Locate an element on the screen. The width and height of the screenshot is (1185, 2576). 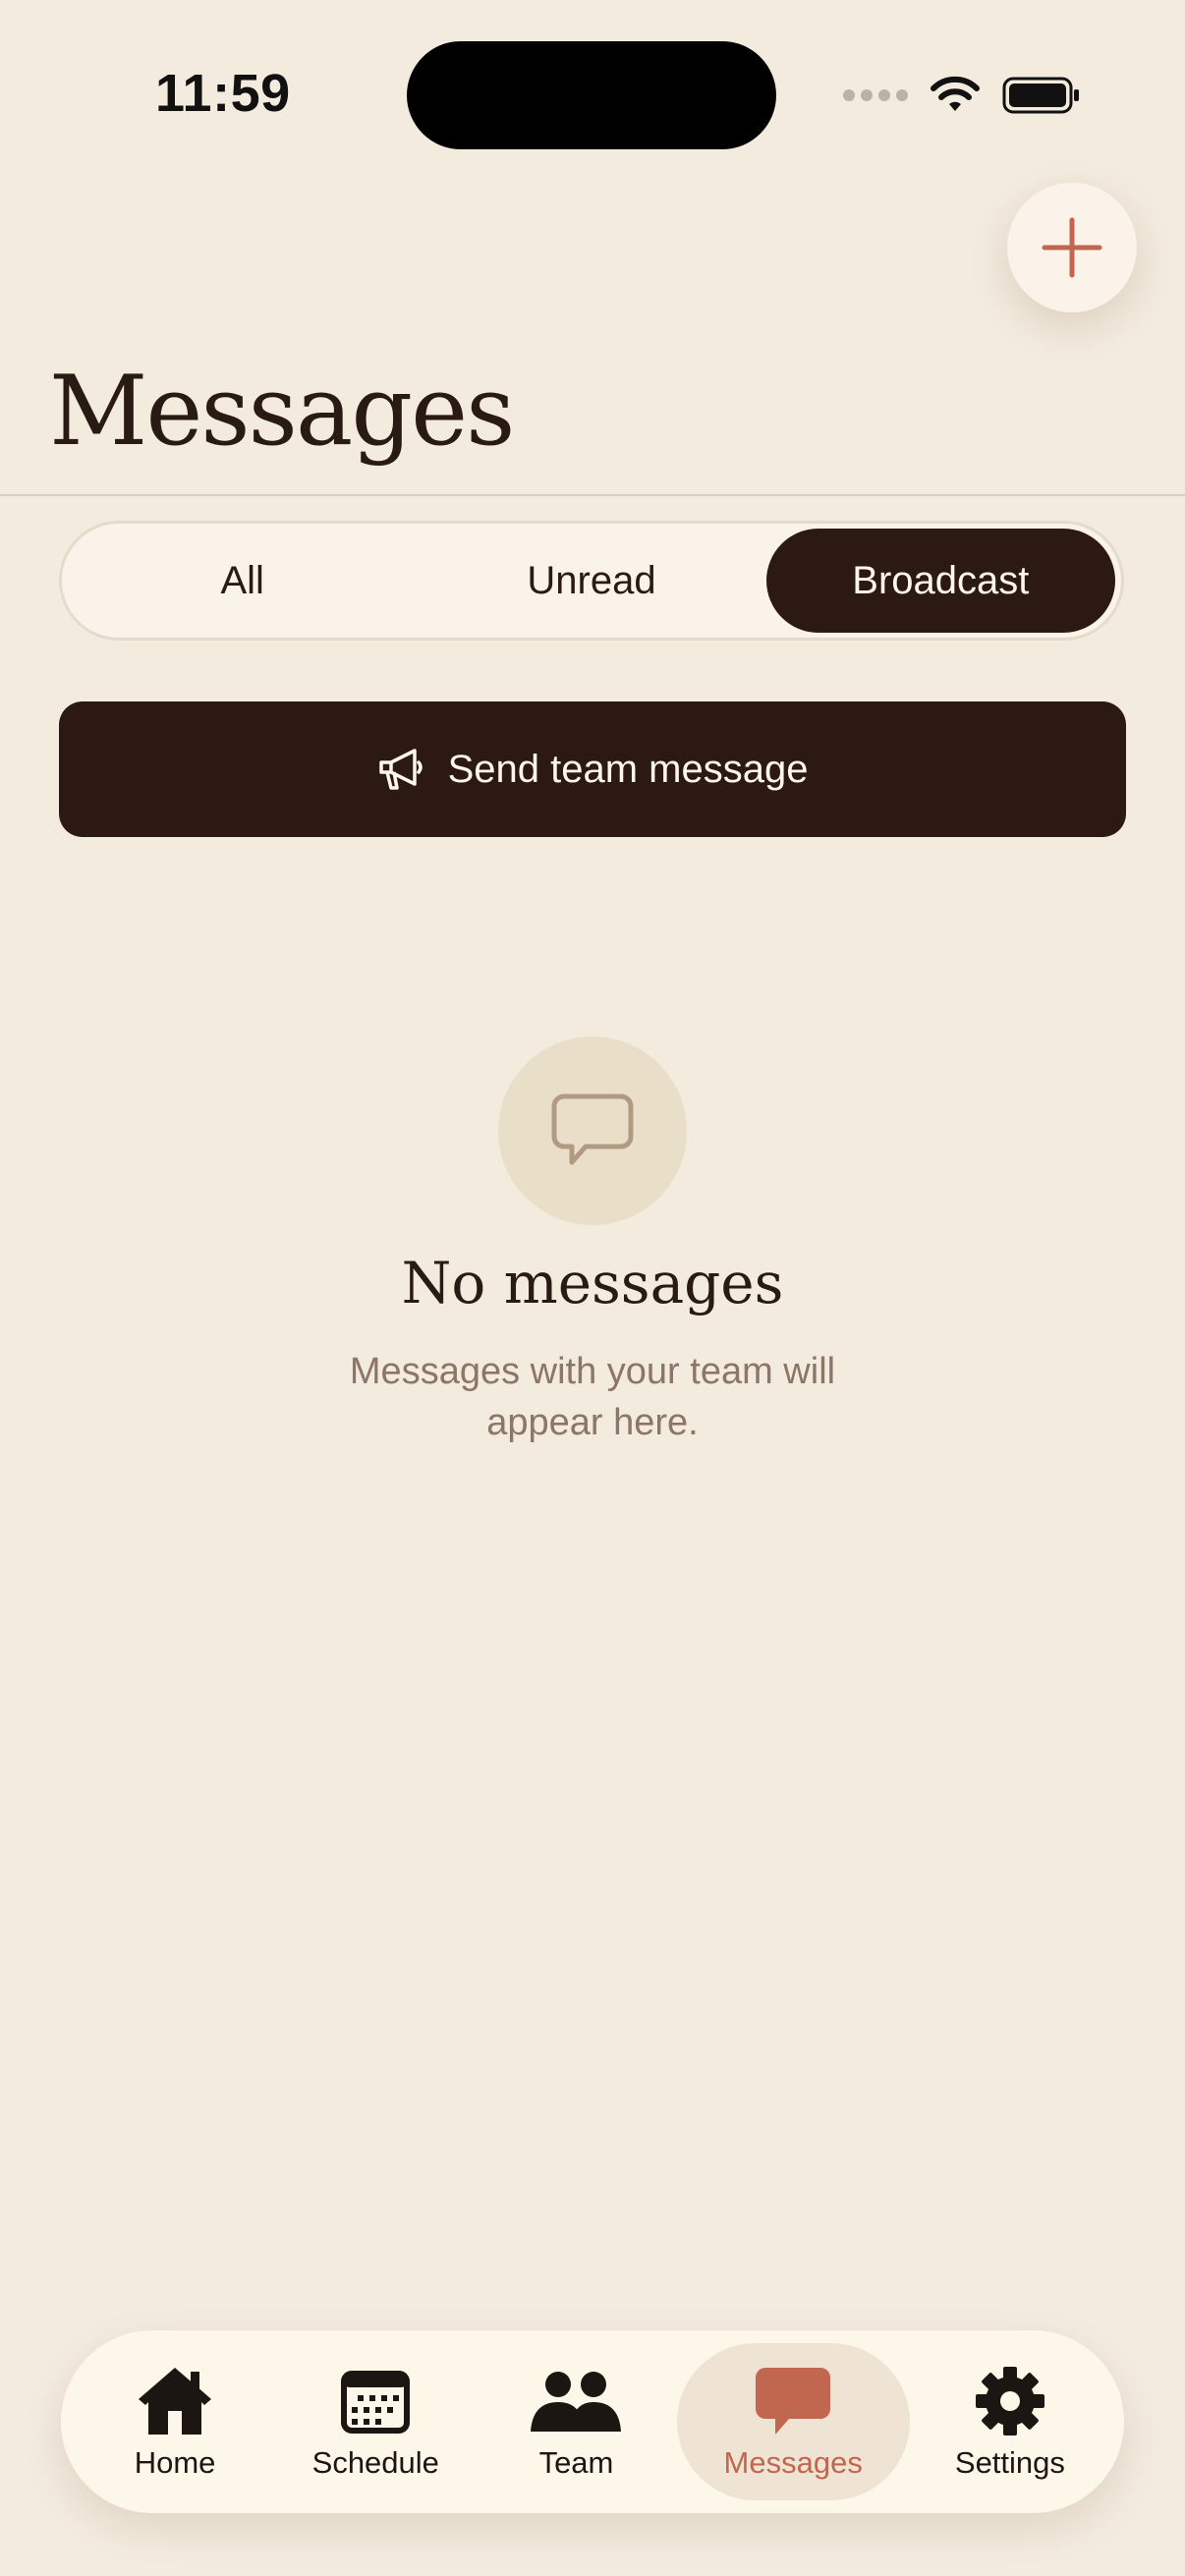
tab-messages: Messages is located at coordinates (793, 2421).